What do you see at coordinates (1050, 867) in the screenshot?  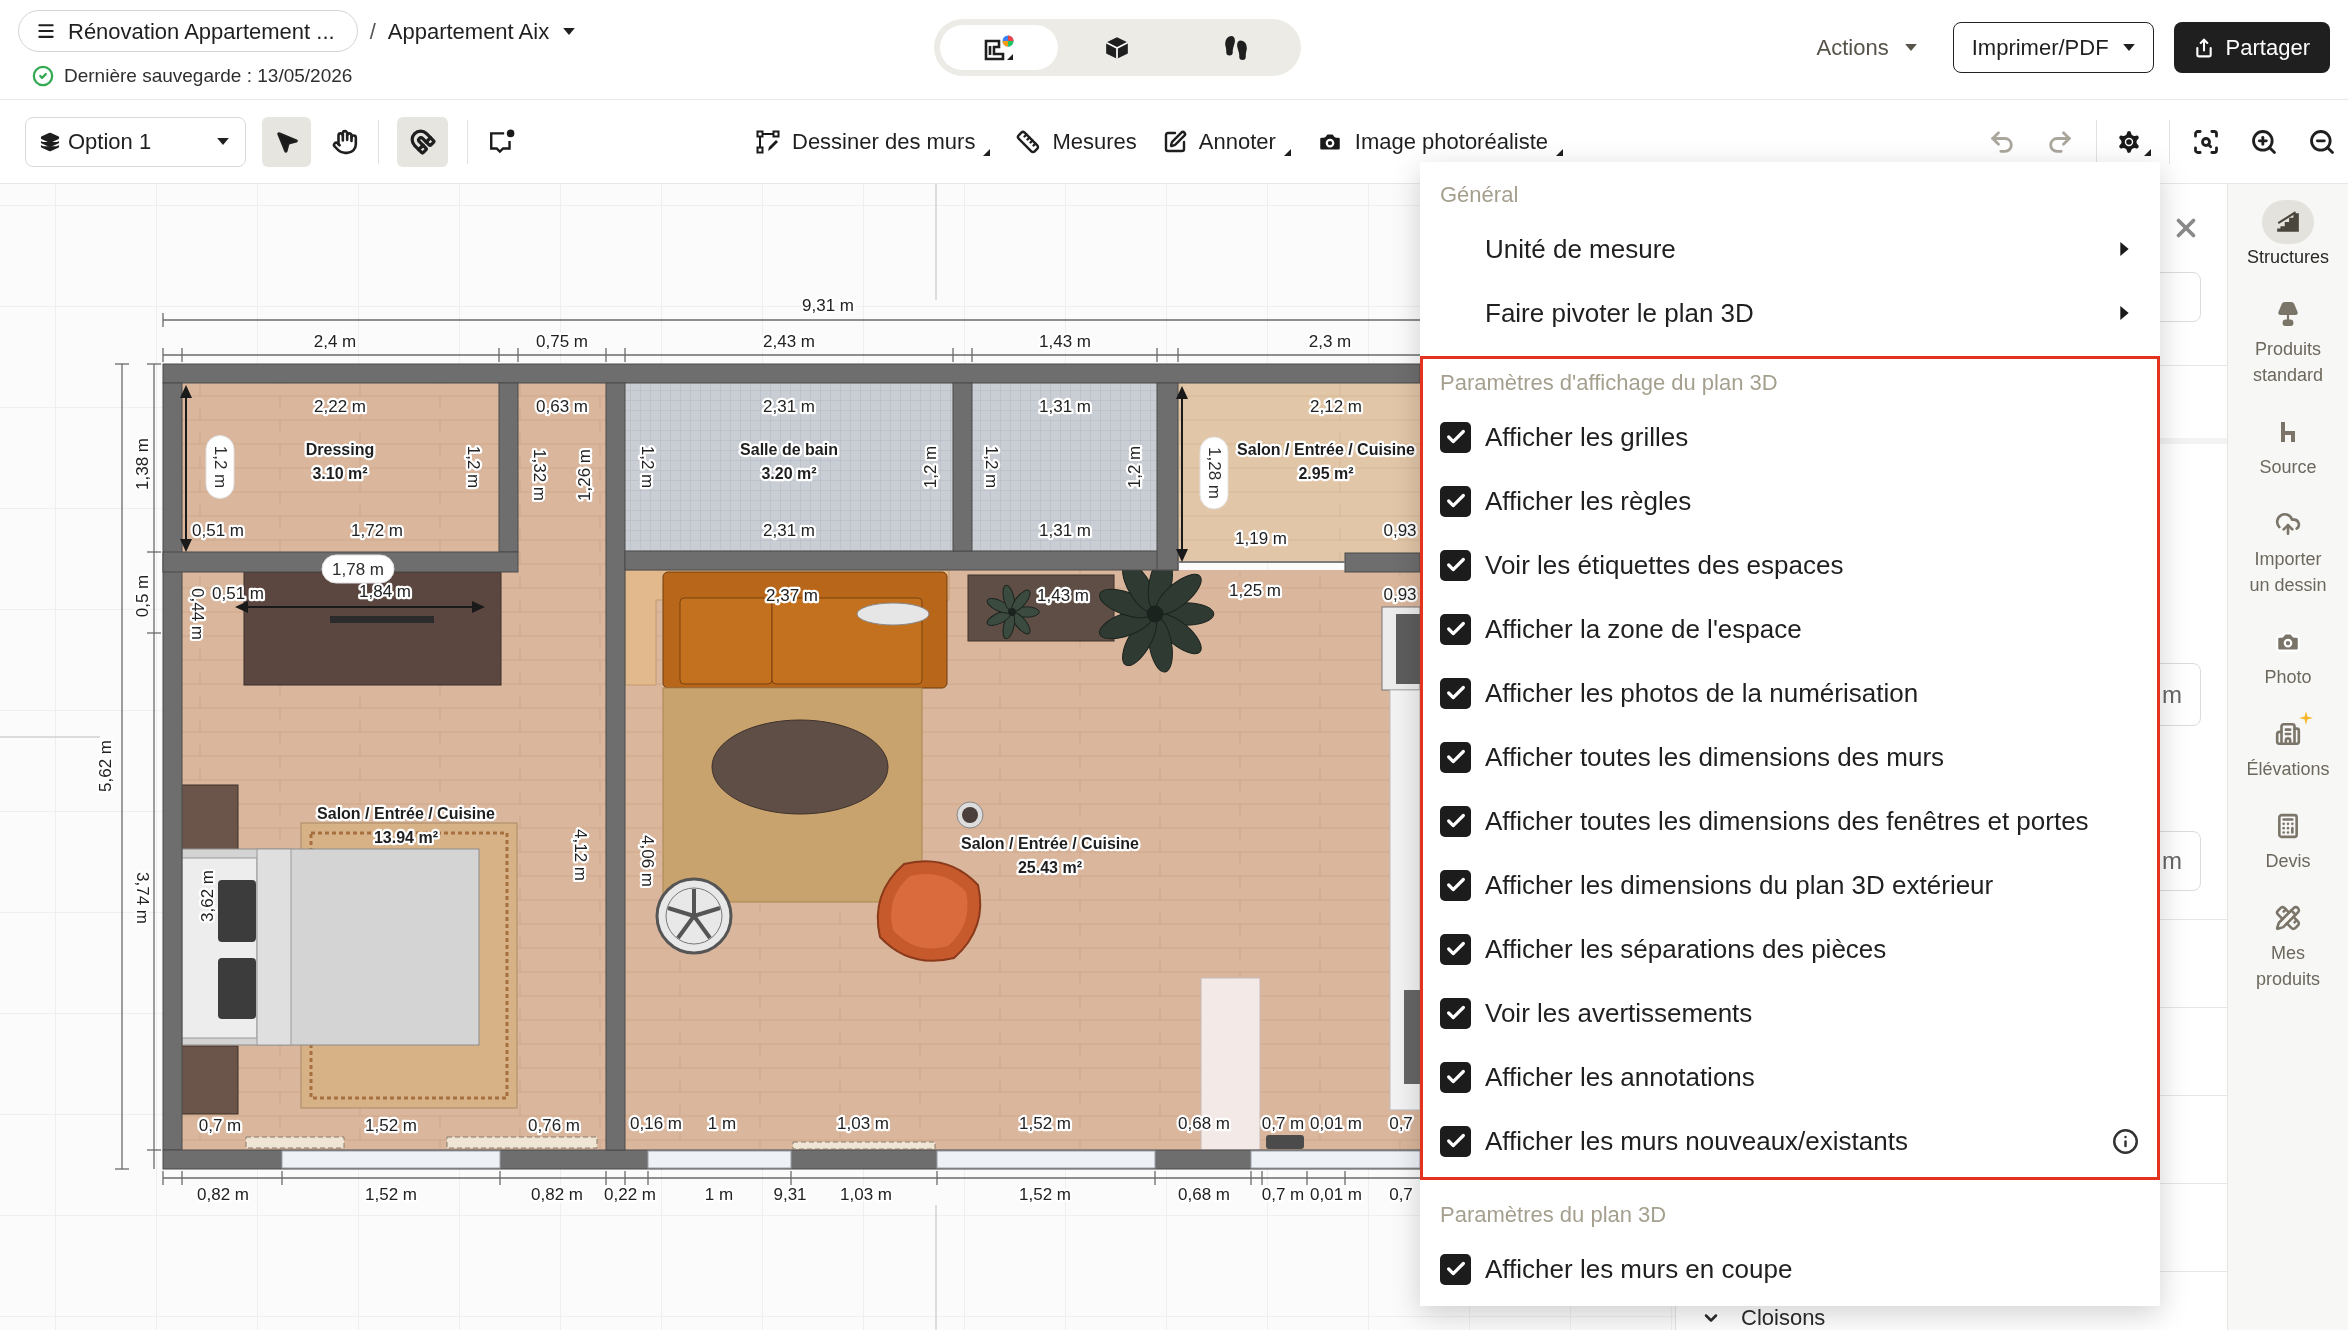 I see `room-area: 25.43 m²` at bounding box center [1050, 867].